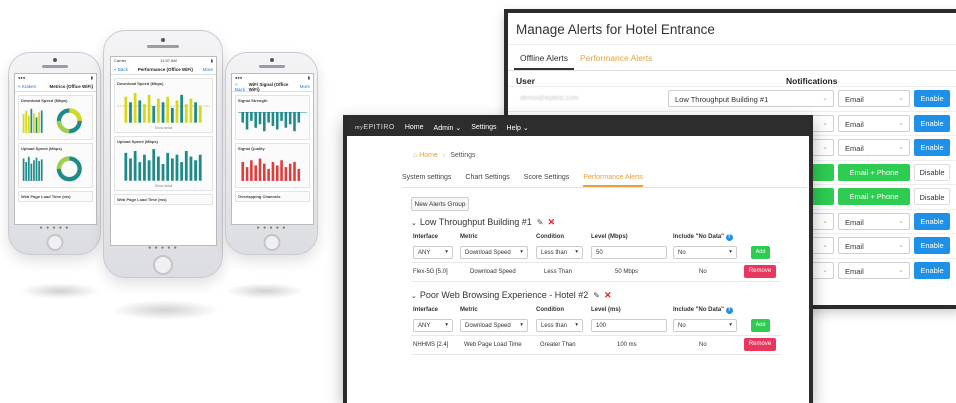 Image resolution: width=956 pixels, height=403 pixels. I want to click on carrier-label: Carrier, so click(120, 60).